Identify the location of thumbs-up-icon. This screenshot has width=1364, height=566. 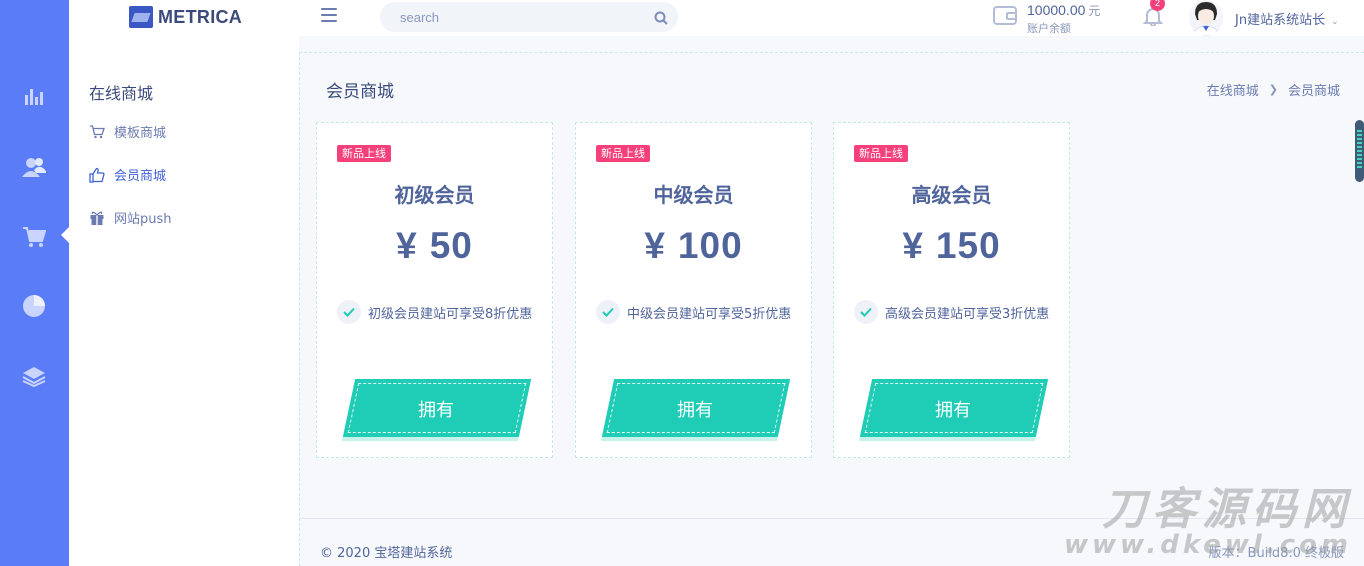
(97, 175).